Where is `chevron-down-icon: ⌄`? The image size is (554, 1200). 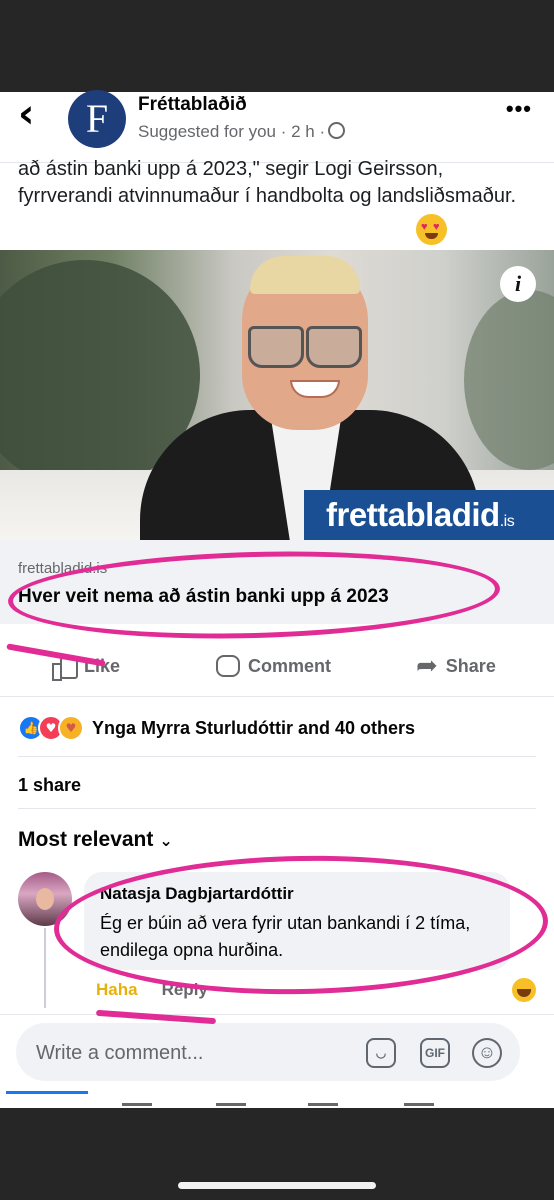 chevron-down-icon: ⌄ is located at coordinates (166, 840).